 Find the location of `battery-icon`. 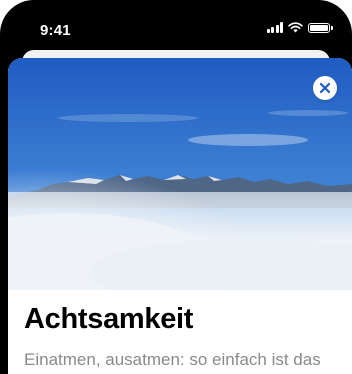

battery-icon is located at coordinates (320, 27).